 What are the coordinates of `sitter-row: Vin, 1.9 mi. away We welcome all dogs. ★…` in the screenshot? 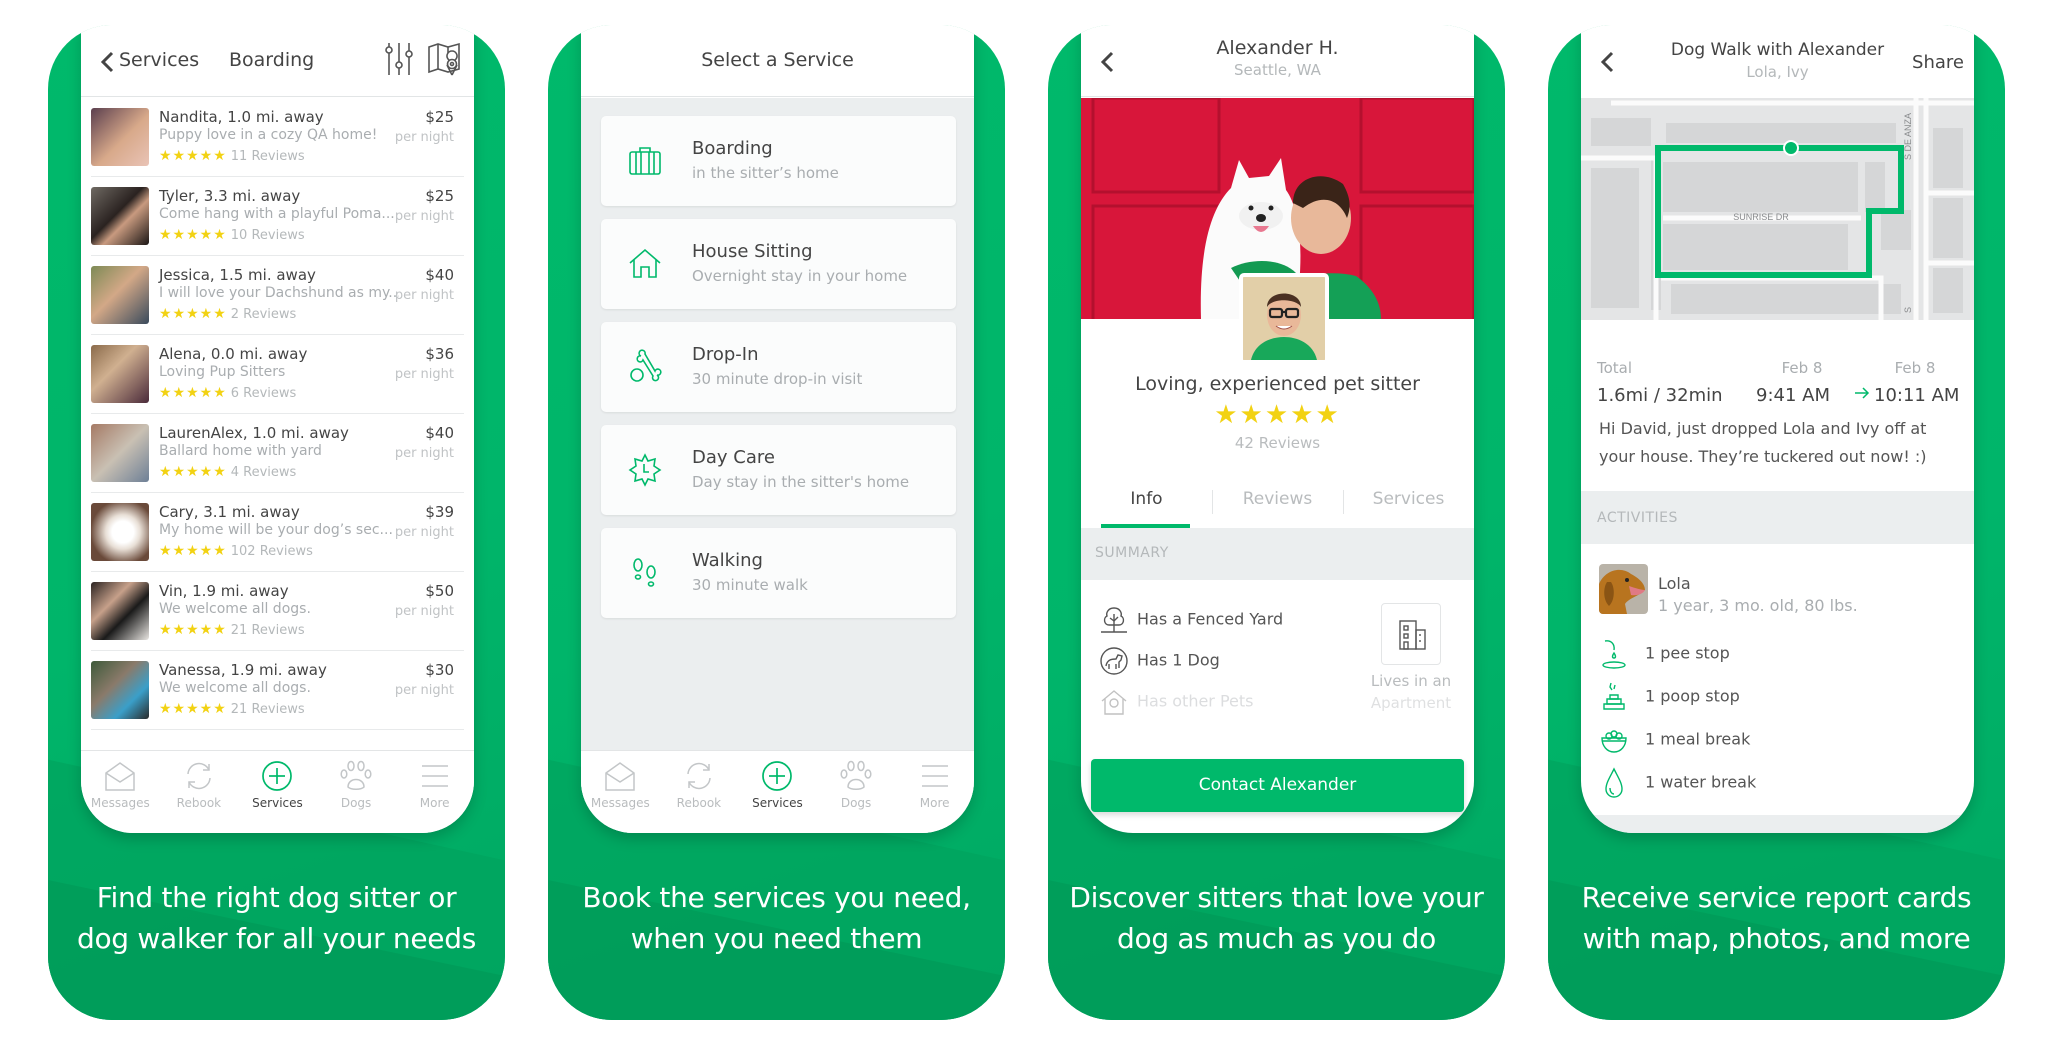 It's located at (277, 611).